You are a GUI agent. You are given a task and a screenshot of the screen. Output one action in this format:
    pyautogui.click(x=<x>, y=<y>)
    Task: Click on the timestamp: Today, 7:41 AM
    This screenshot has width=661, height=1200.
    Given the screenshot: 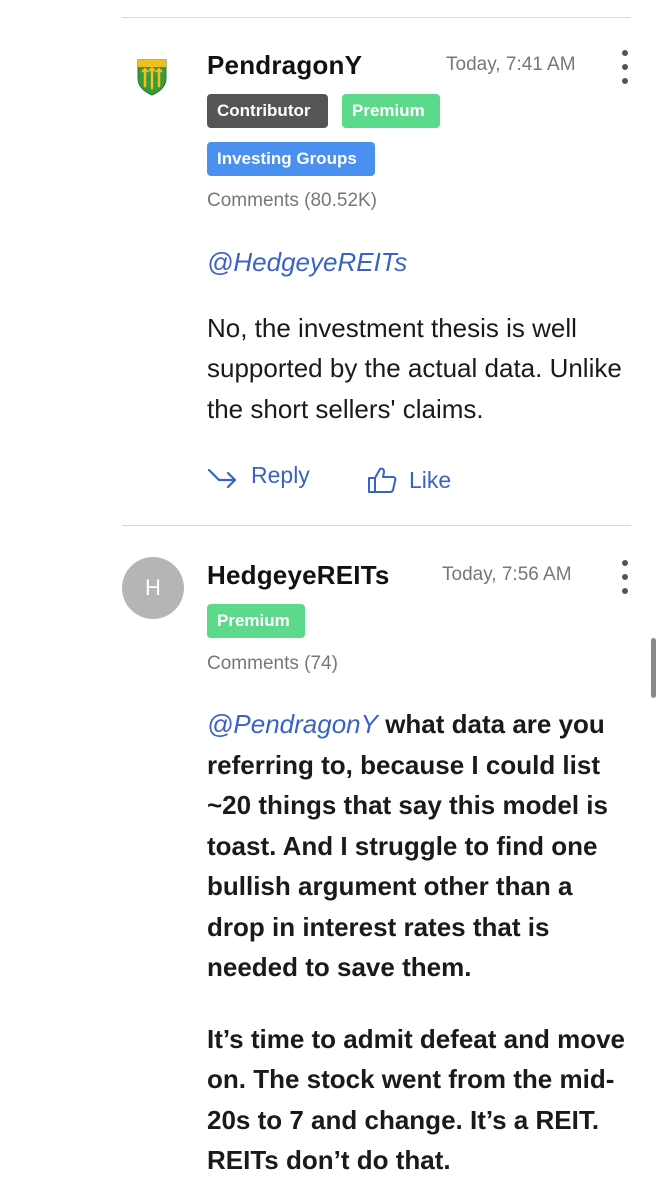 What is the action you would take?
    pyautogui.click(x=511, y=64)
    